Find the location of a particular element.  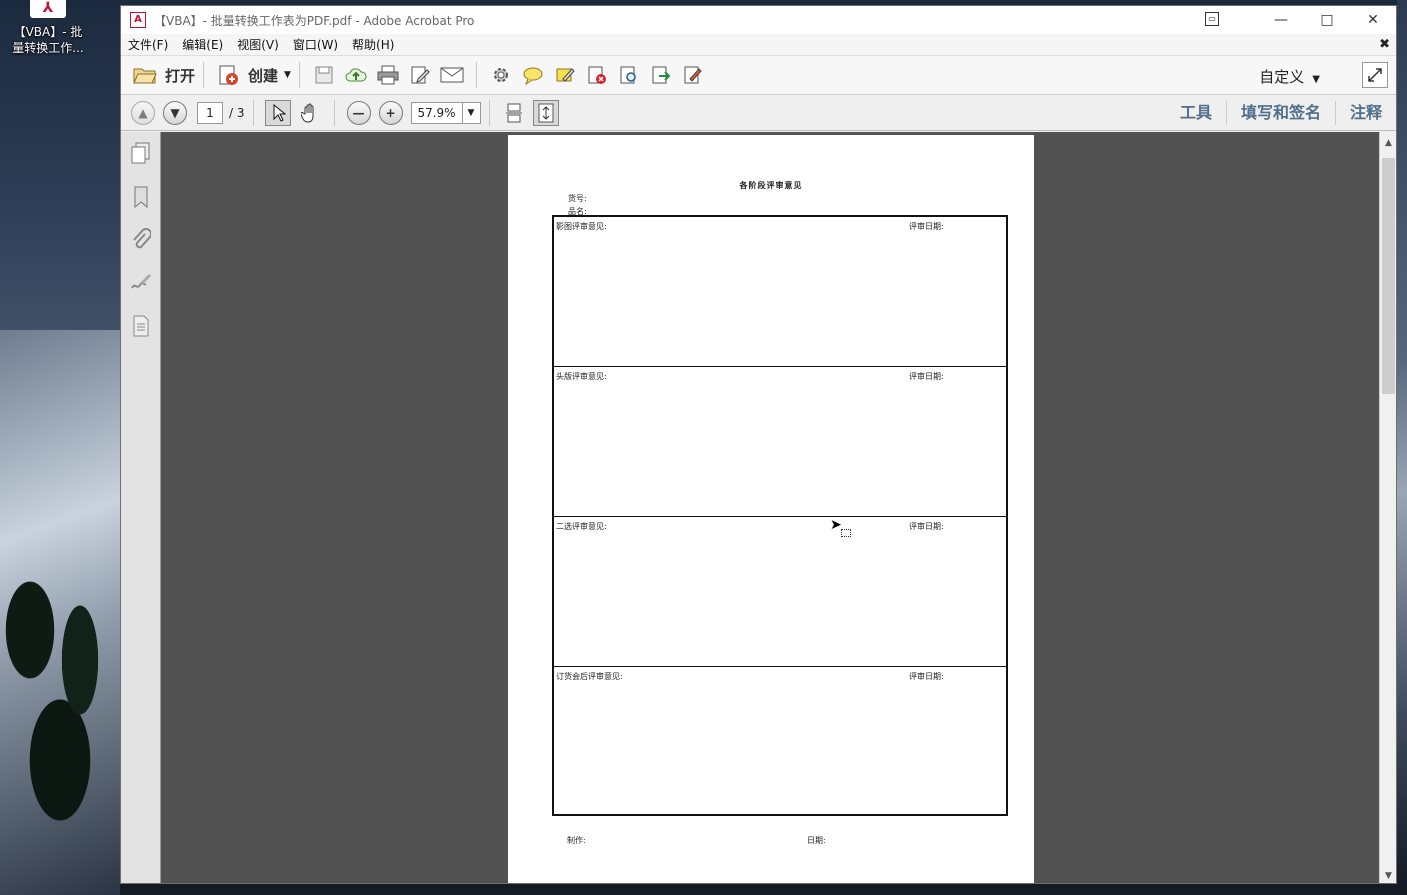

menu-help: 帮助(H) is located at coordinates (373, 44).